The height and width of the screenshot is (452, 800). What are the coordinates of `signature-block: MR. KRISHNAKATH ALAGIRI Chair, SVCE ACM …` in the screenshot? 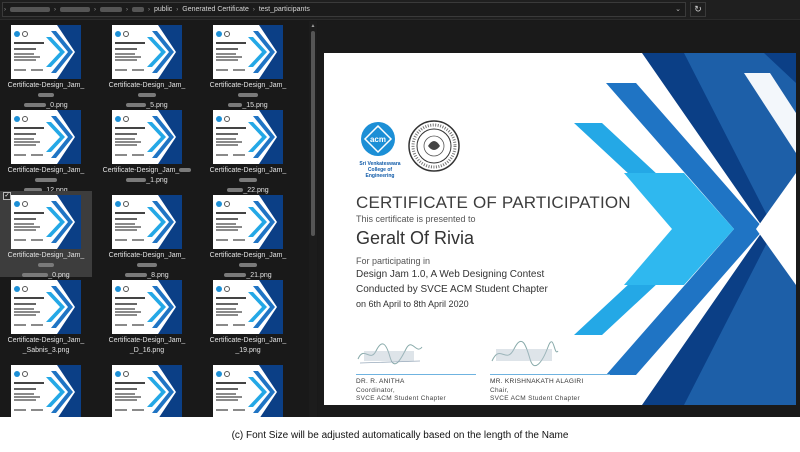 It's located at (550, 370).